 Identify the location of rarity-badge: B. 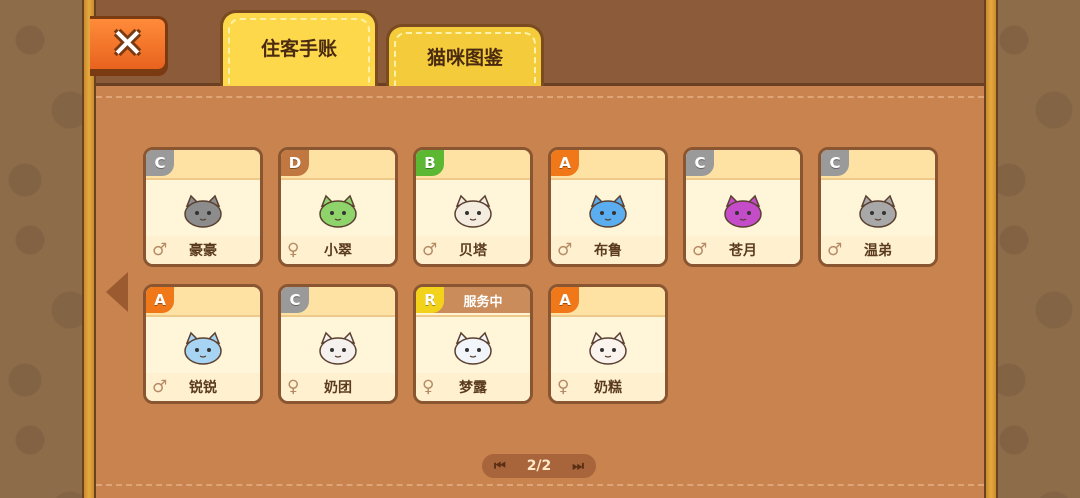
(430, 163).